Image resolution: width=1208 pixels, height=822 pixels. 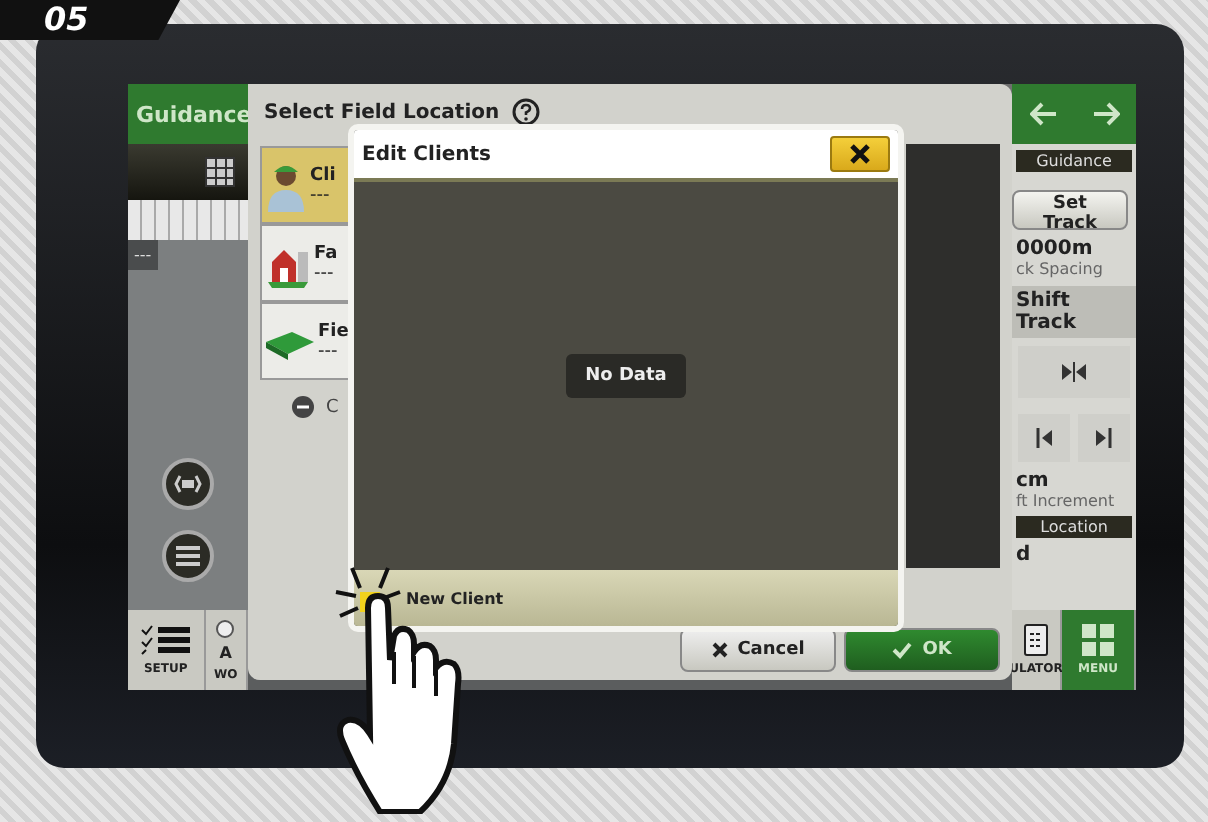 What do you see at coordinates (1074, 527) in the screenshot?
I see `location-header: Location` at bounding box center [1074, 527].